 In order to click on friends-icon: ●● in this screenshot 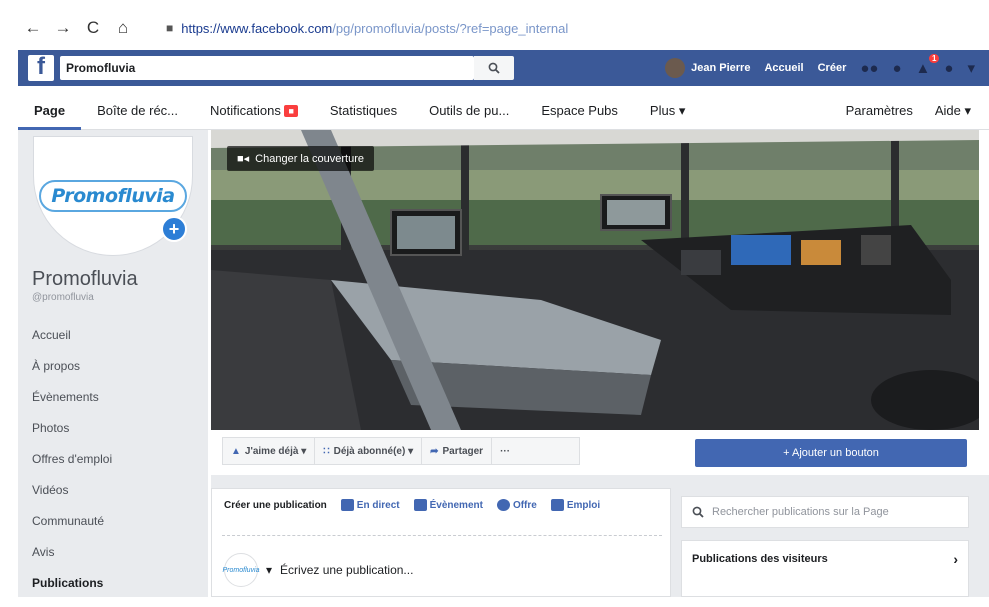, I will do `click(869, 68)`.